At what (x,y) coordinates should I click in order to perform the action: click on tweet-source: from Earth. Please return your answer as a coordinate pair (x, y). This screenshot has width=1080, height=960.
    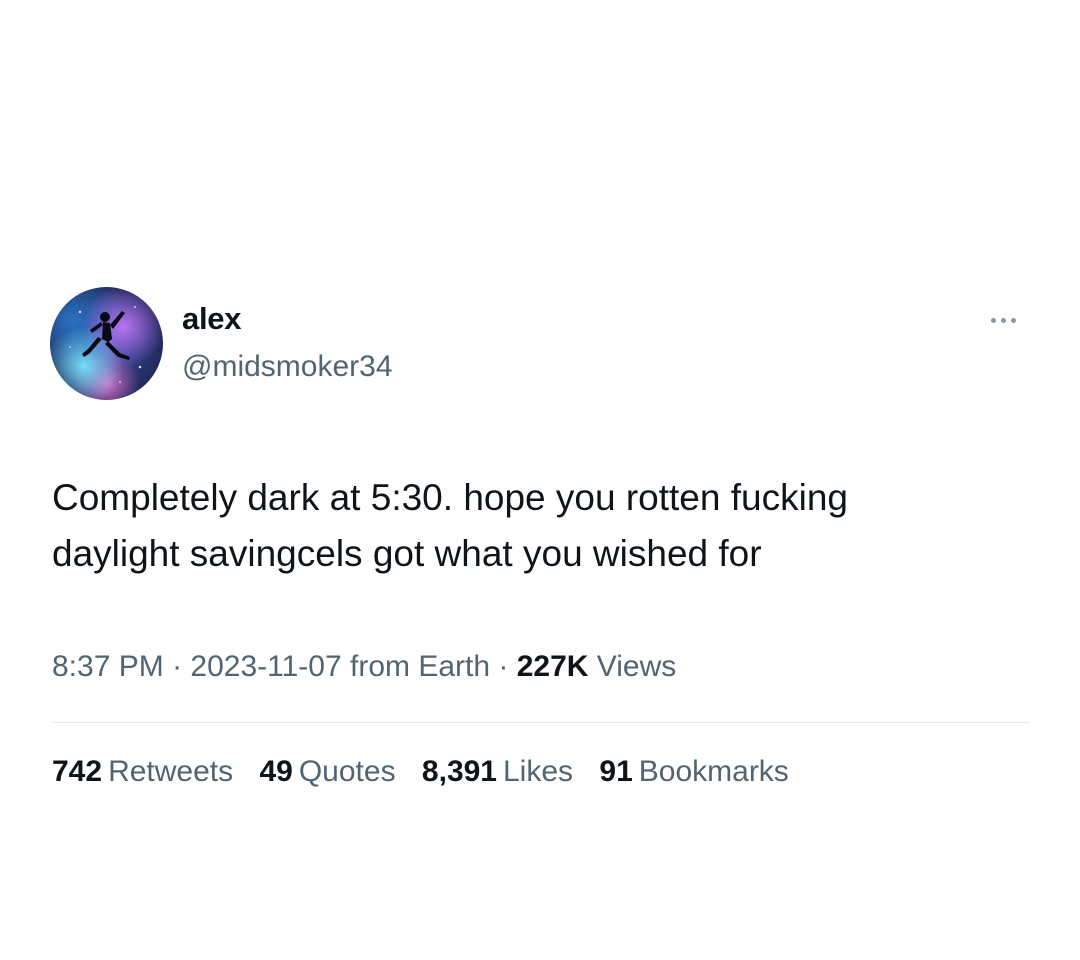
    Looking at the image, I should click on (420, 666).